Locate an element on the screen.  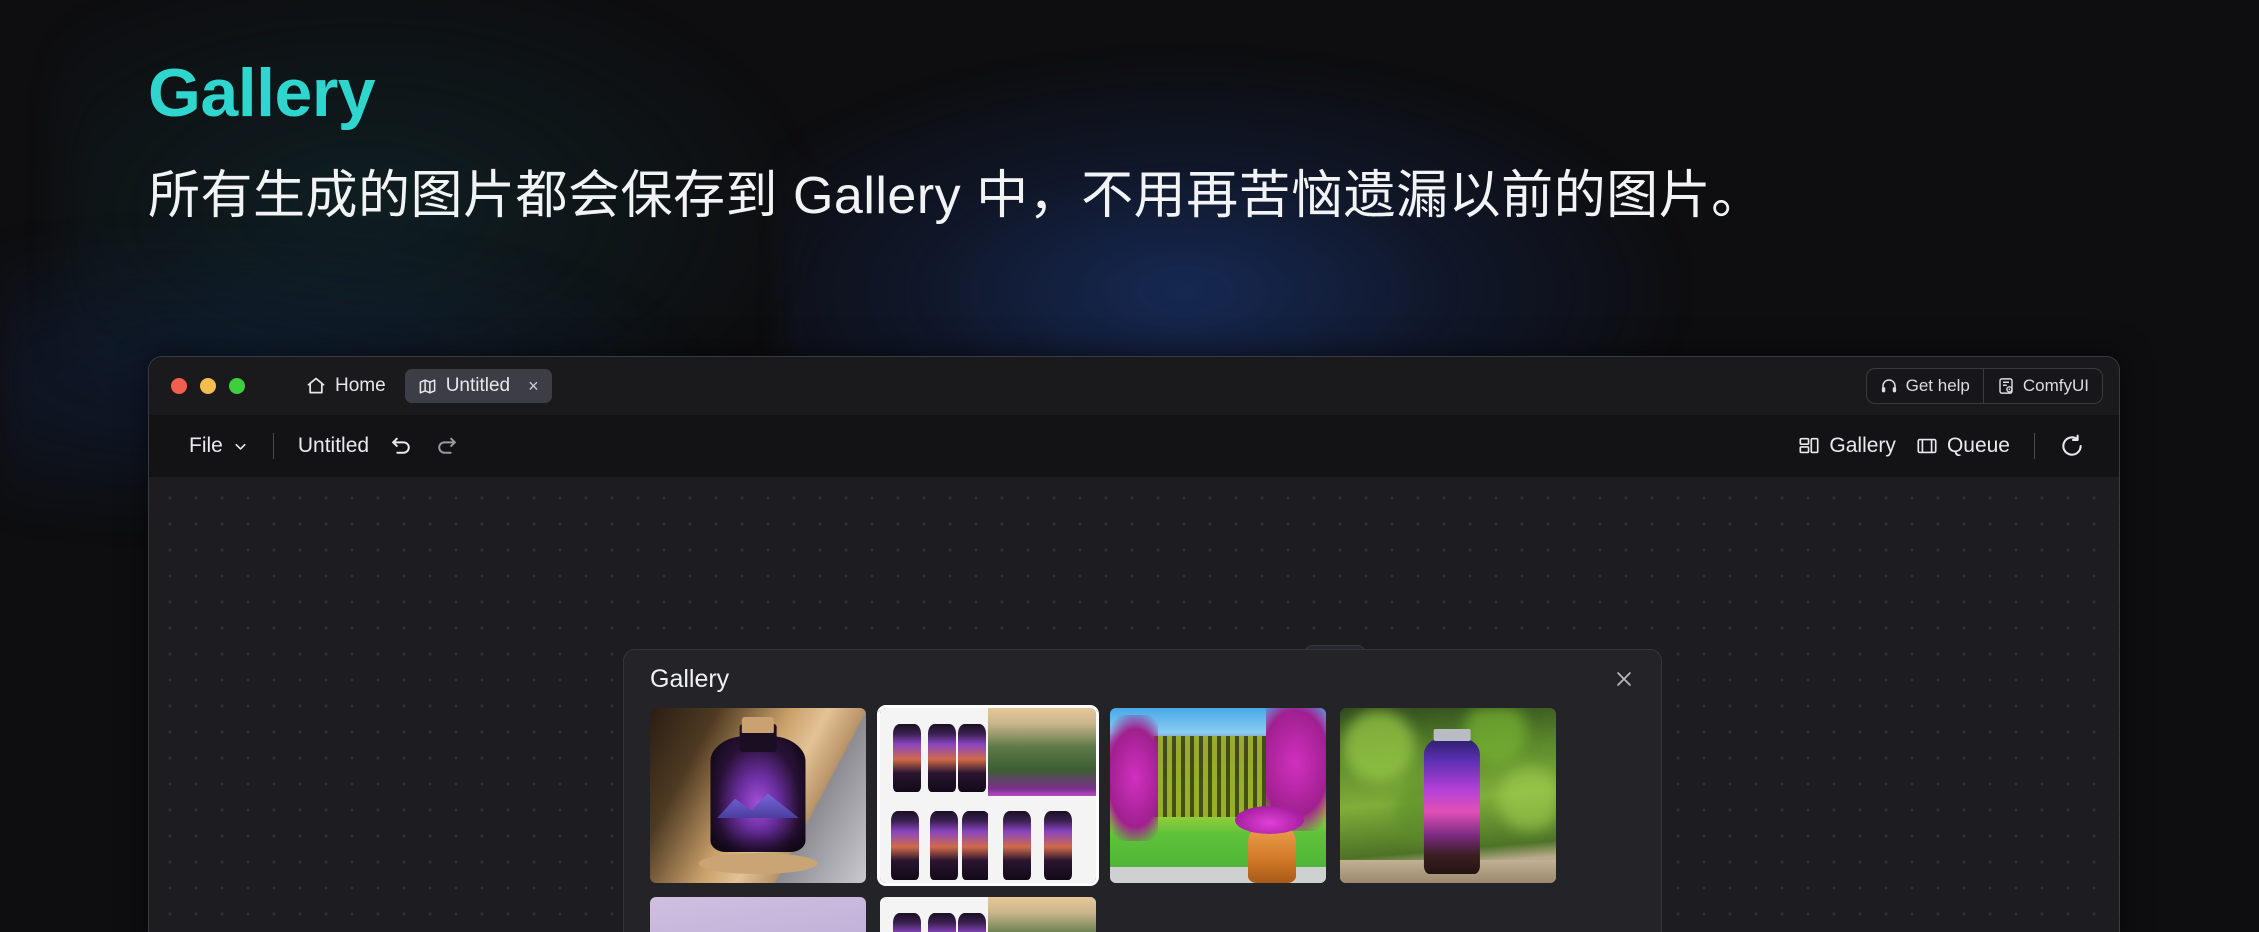
comfy-logo-icon is located at coordinates (2006, 386).